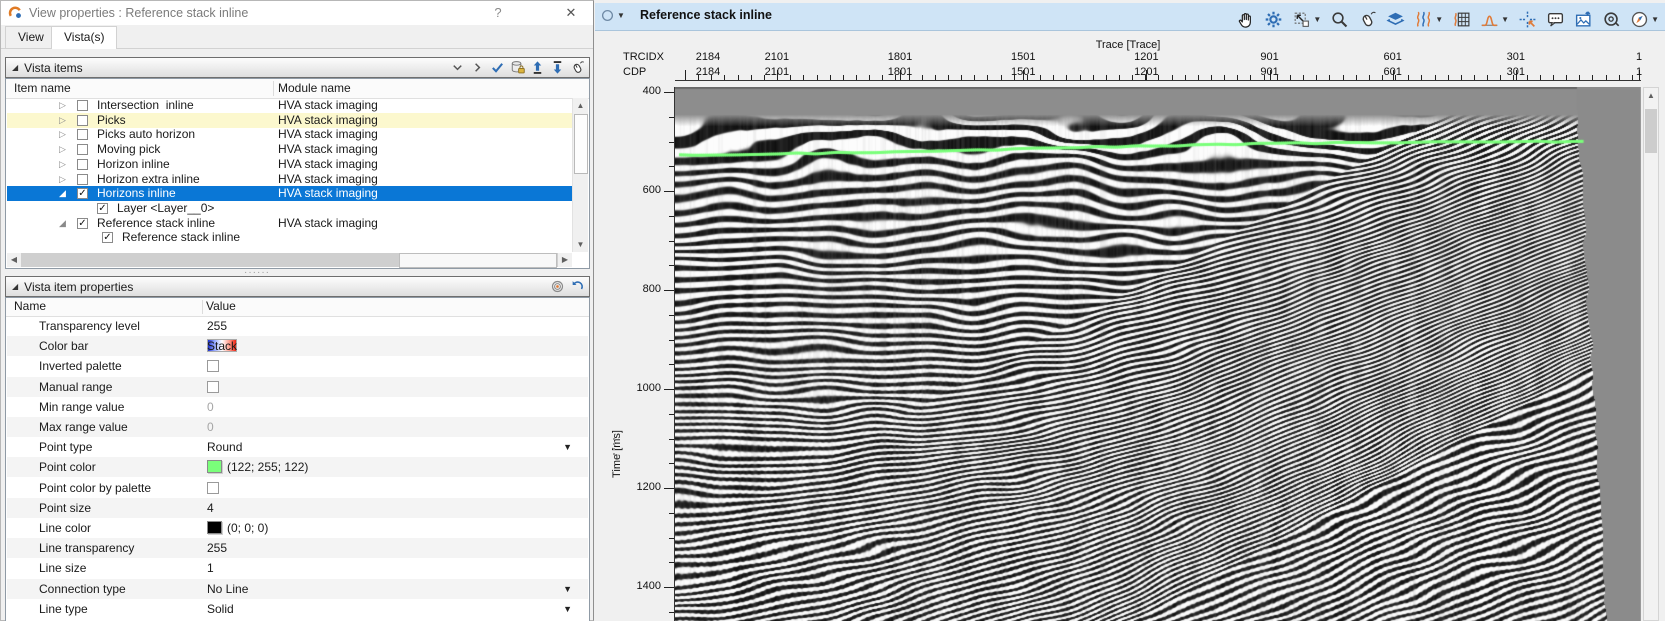  I want to click on property-row: Inverted palette, so click(297, 366).